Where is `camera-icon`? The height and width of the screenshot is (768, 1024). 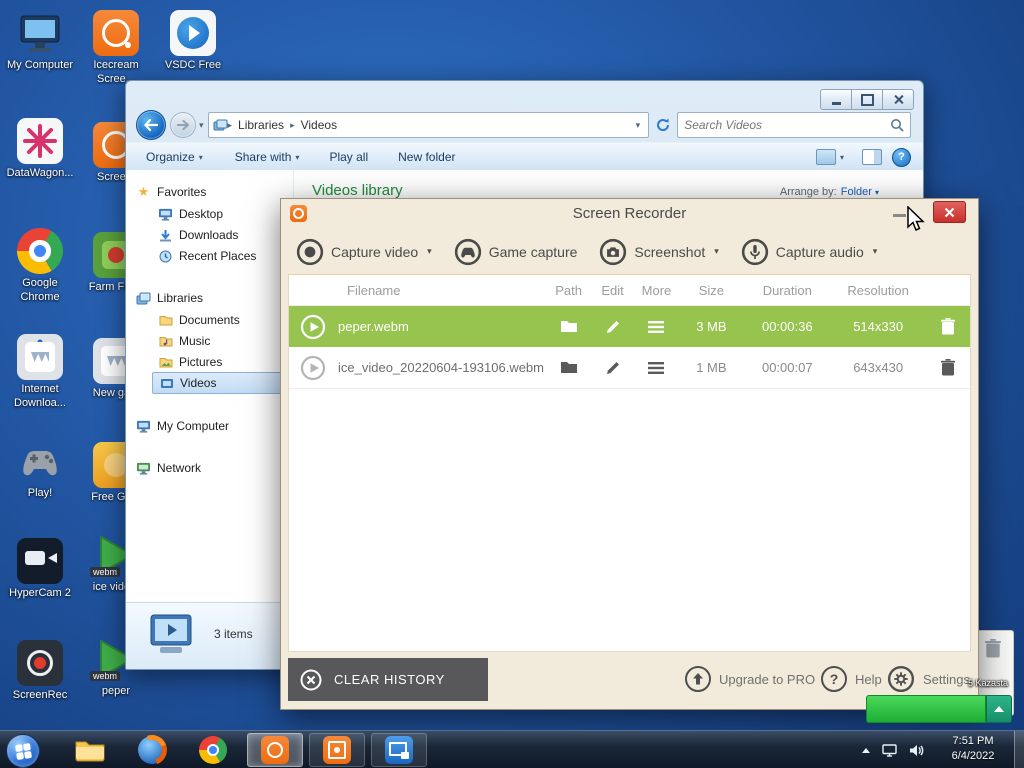
camera-icon is located at coordinates (613, 251).